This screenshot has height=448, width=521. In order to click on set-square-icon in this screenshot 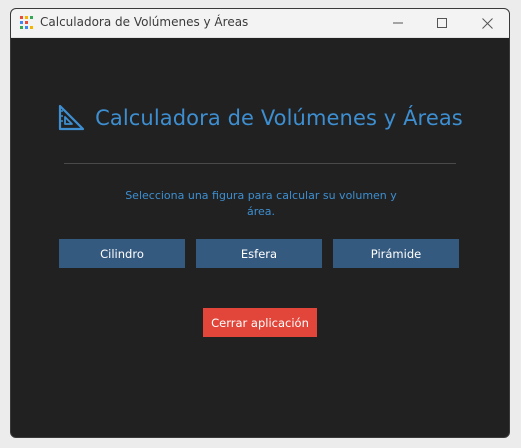, I will do `click(72, 117)`.